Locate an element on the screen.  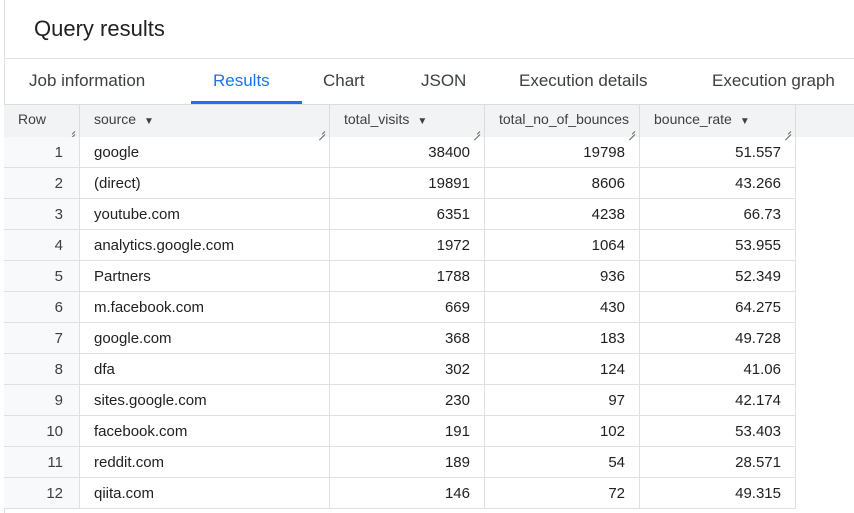
table-row: 7 google.com 368 183 49.728 is located at coordinates (398, 338).